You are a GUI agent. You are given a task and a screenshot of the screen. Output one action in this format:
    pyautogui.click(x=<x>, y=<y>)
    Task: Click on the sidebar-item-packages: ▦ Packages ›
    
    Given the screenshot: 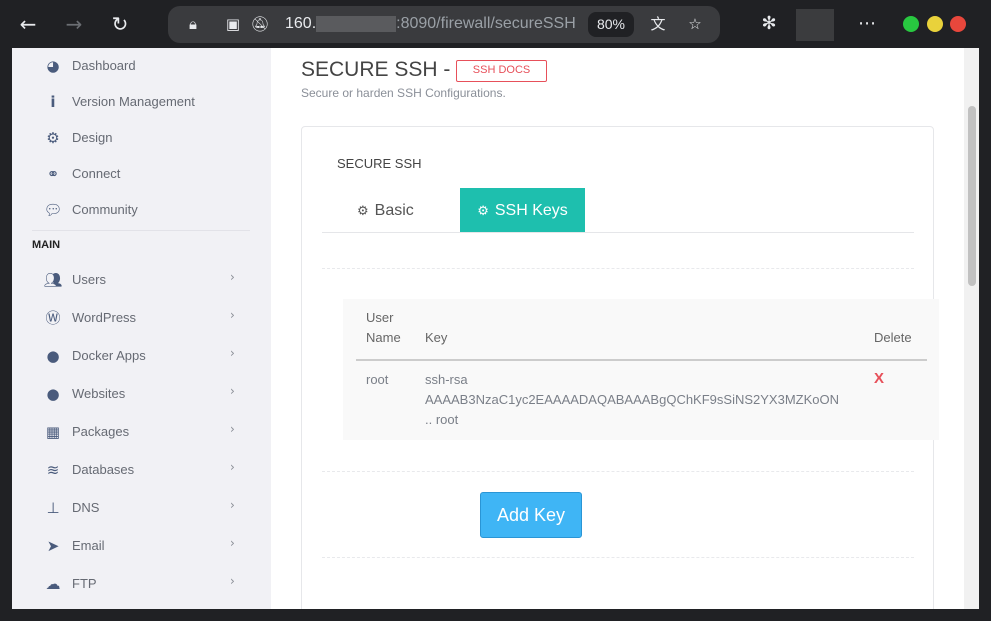 What is the action you would take?
    pyautogui.click(x=147, y=432)
    